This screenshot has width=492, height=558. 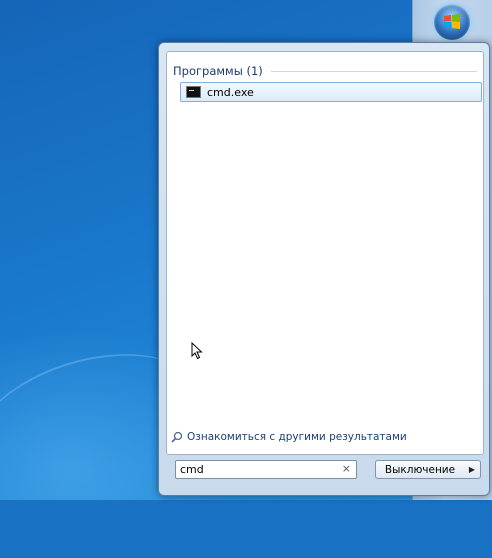 I want to click on group-divider, so click(x=373, y=71).